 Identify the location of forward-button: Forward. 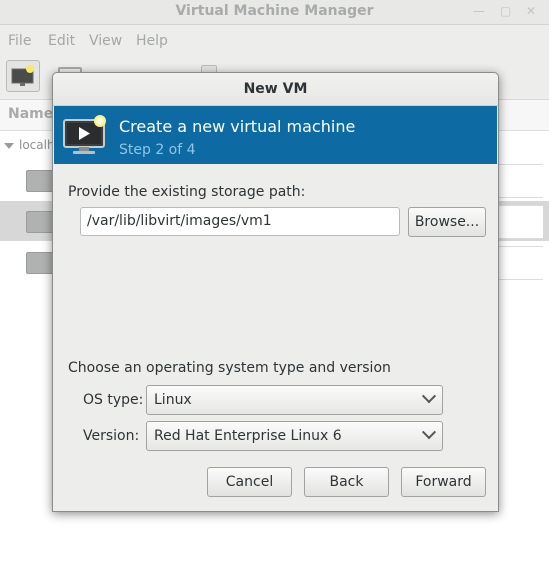
(443, 482).